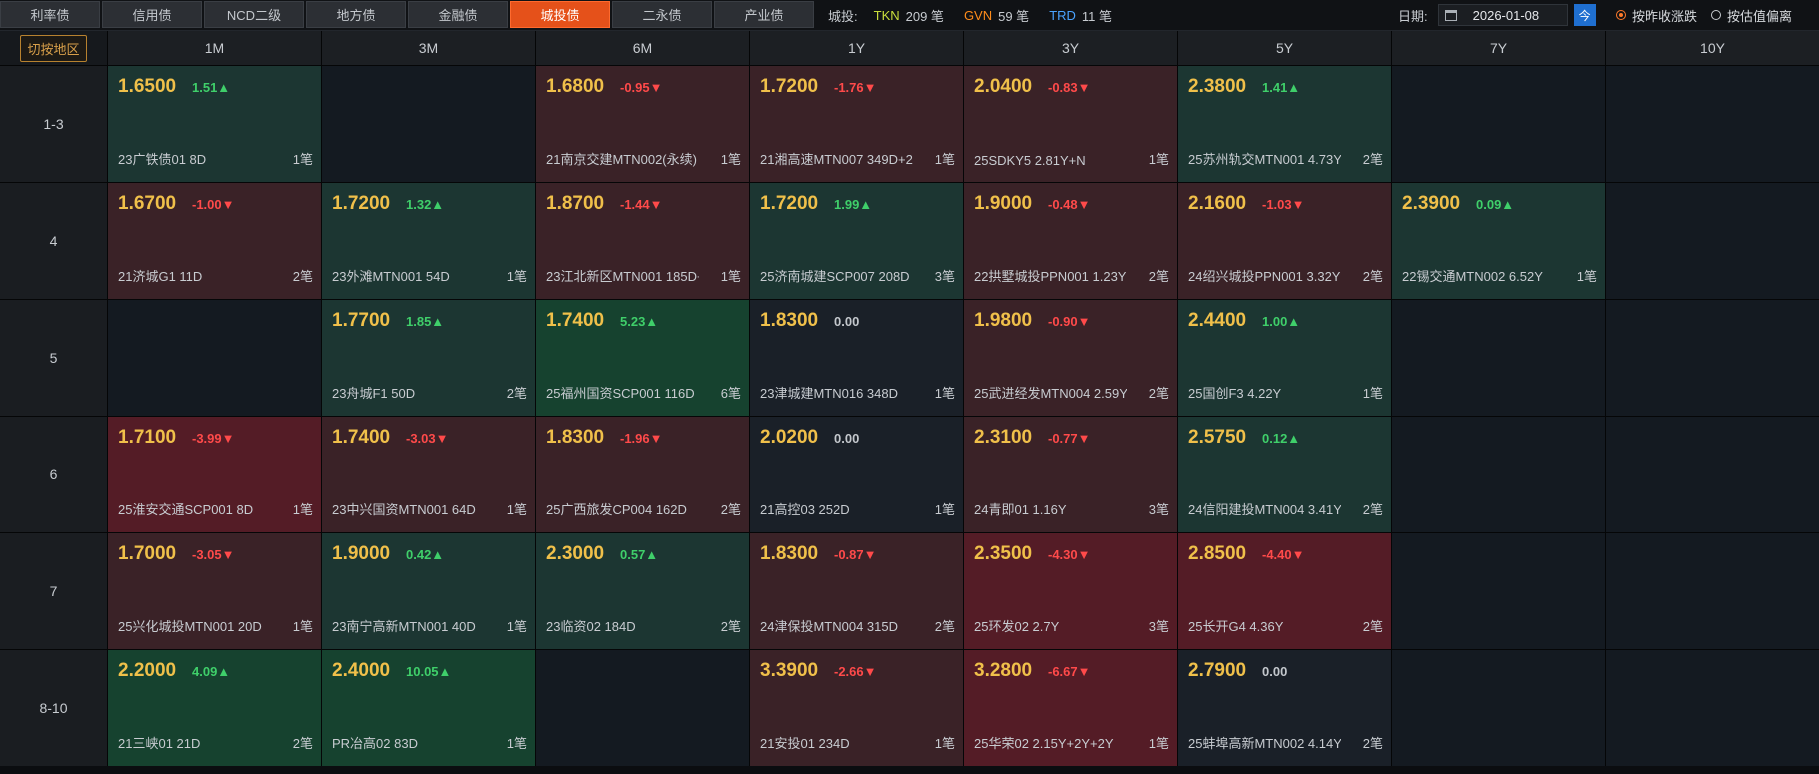 This screenshot has height=774, width=1819. Describe the element at coordinates (1498, 240) in the screenshot. I see `bond-cell: 2.3900 0.09▲ 22锡交通MTN002 6.52Y 1笔` at that location.